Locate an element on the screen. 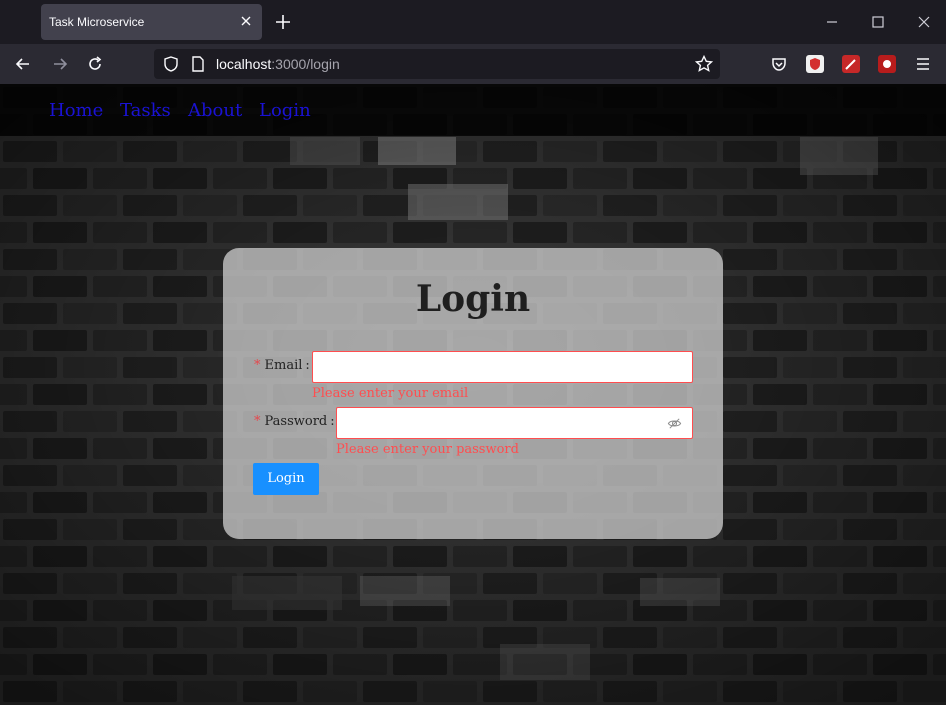  login-button: Login is located at coordinates (286, 479).